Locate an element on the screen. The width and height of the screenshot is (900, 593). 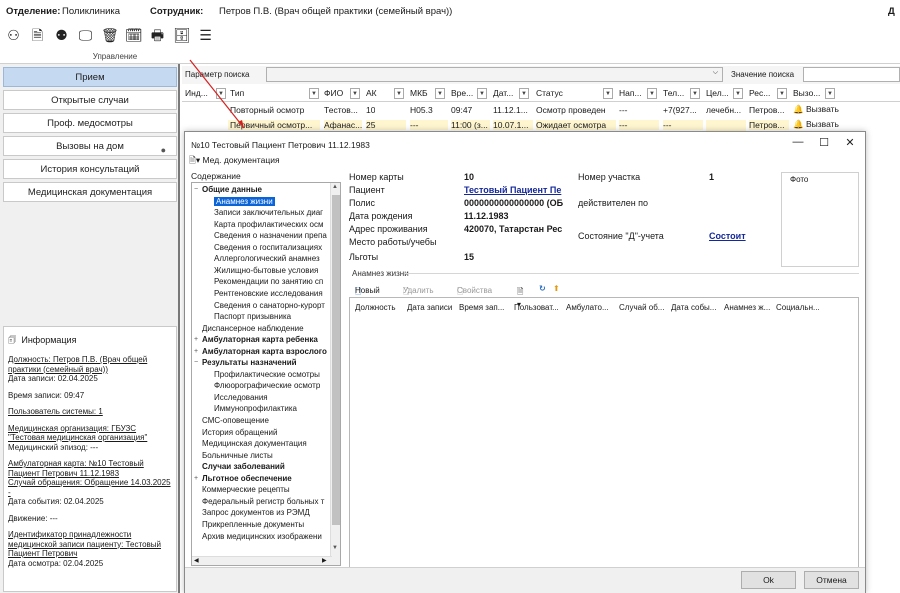
scroll-up-icon: ▲ is located at coordinates (335, 187).